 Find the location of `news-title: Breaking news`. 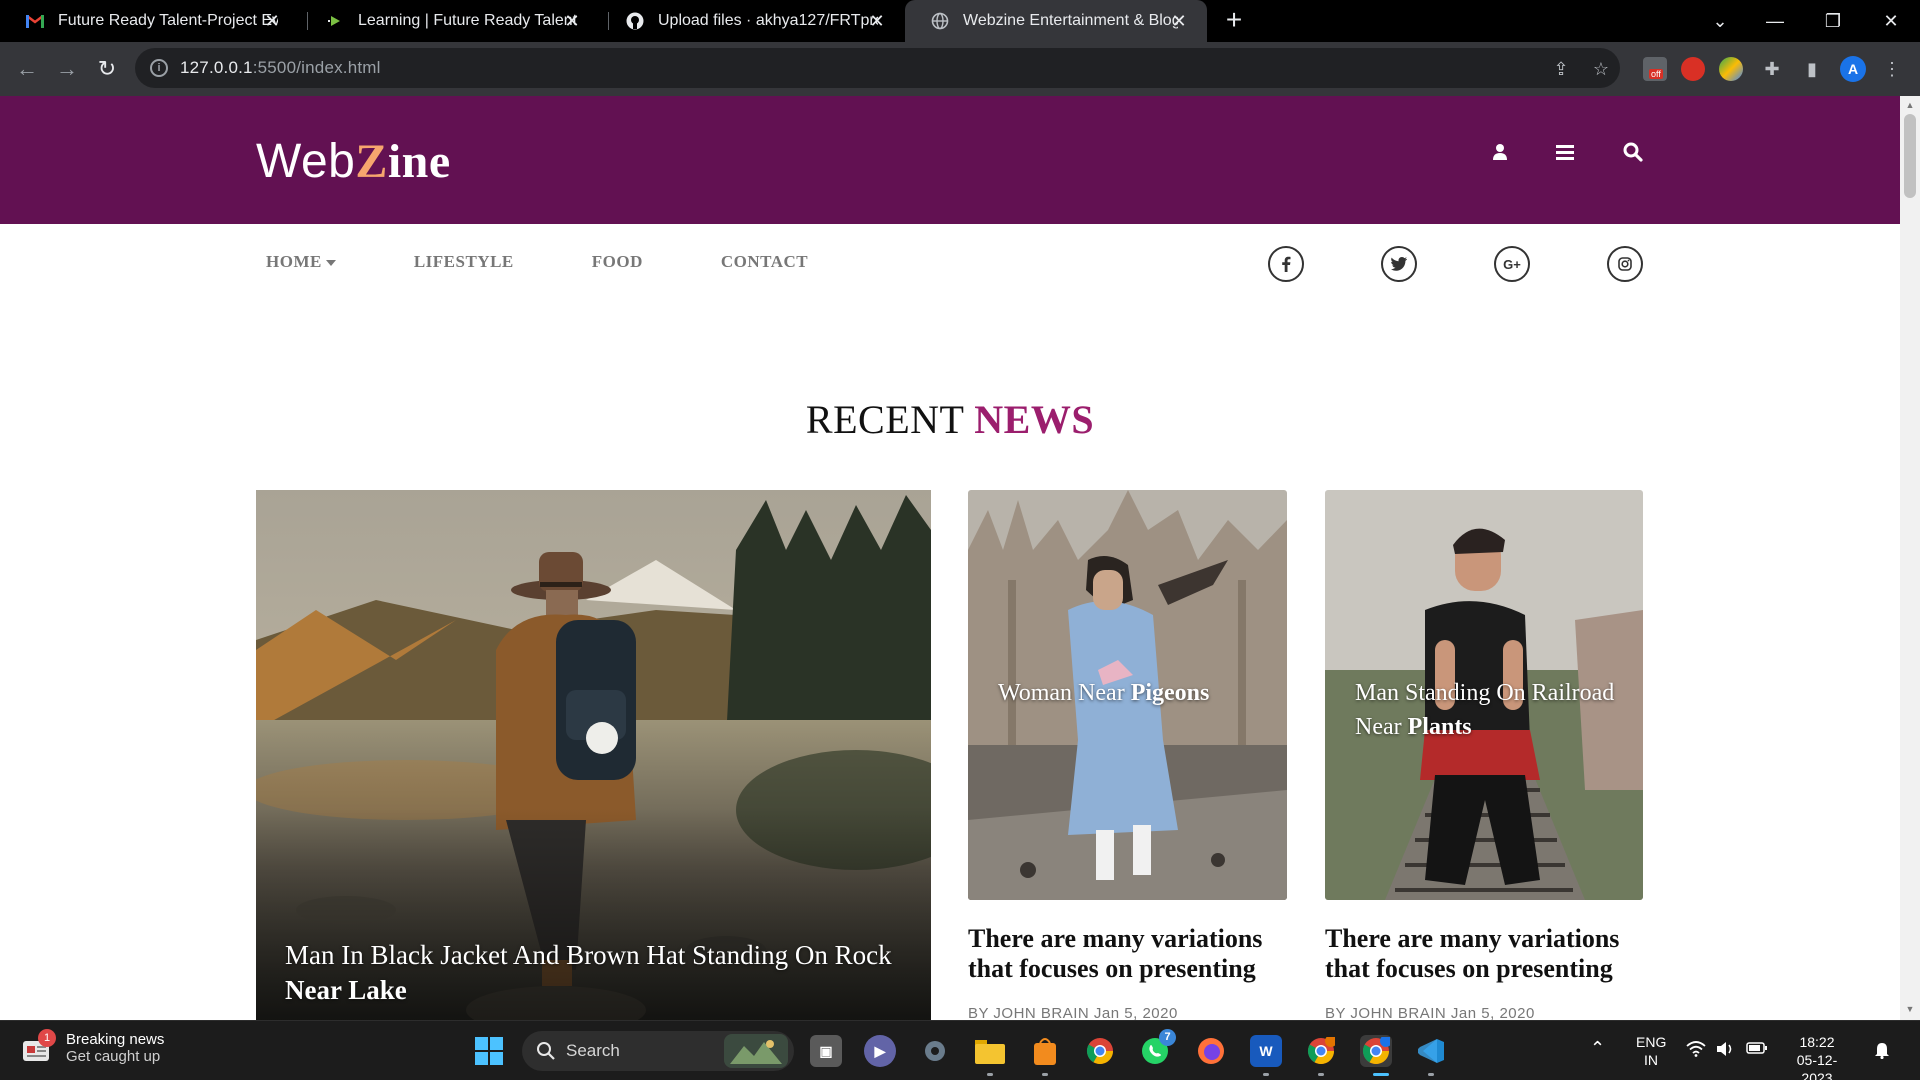

news-title: Breaking news is located at coordinates (115, 1039).